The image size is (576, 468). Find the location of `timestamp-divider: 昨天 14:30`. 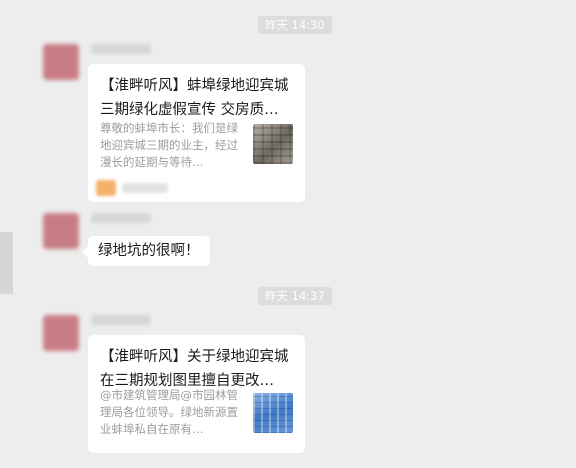

timestamp-divider: 昨天 14:30 is located at coordinates (295, 25).